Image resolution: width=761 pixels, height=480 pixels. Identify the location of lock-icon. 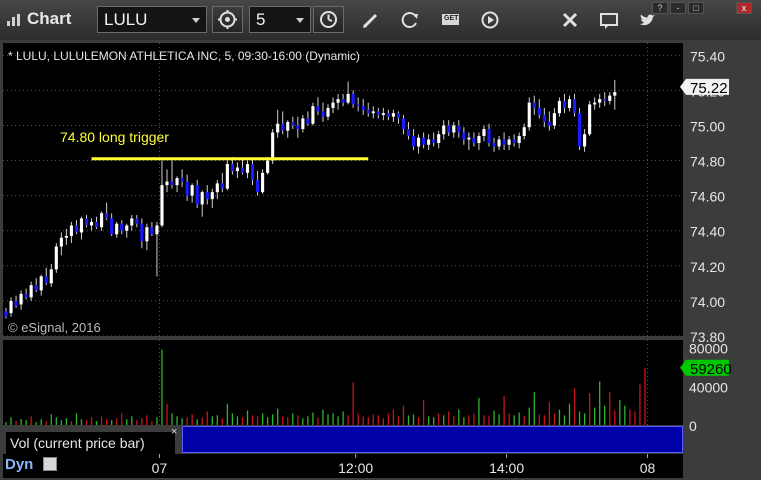
(50, 464).